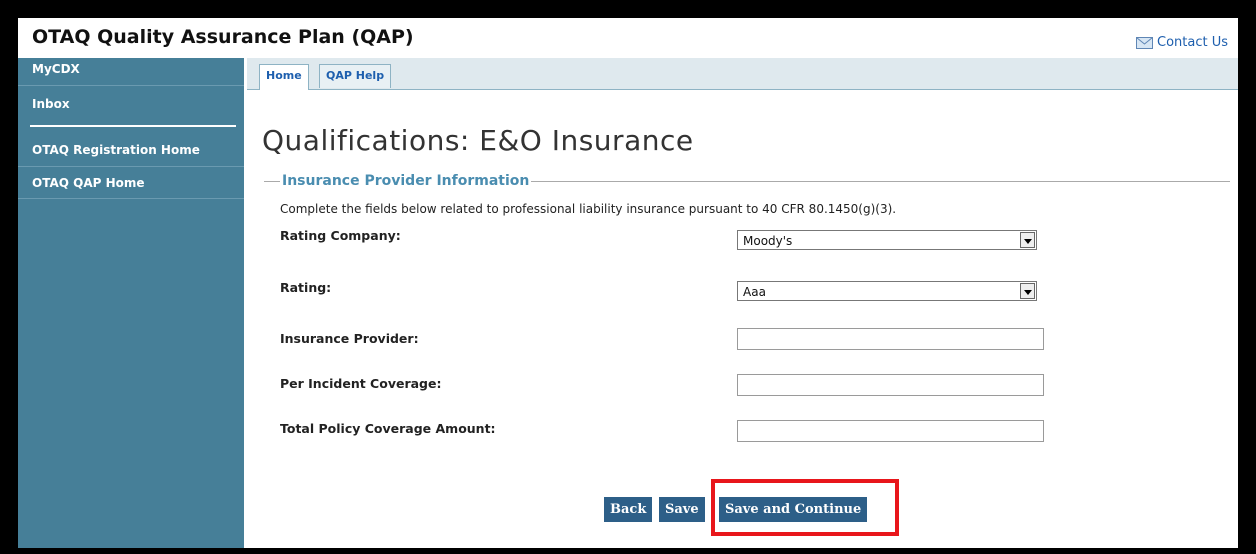 The height and width of the screenshot is (554, 1256). What do you see at coordinates (1144, 42) in the screenshot?
I see `mail-icon` at bounding box center [1144, 42].